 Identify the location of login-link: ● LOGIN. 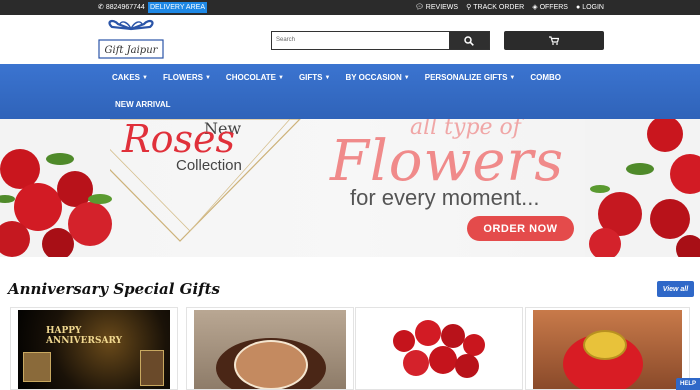
(590, 7).